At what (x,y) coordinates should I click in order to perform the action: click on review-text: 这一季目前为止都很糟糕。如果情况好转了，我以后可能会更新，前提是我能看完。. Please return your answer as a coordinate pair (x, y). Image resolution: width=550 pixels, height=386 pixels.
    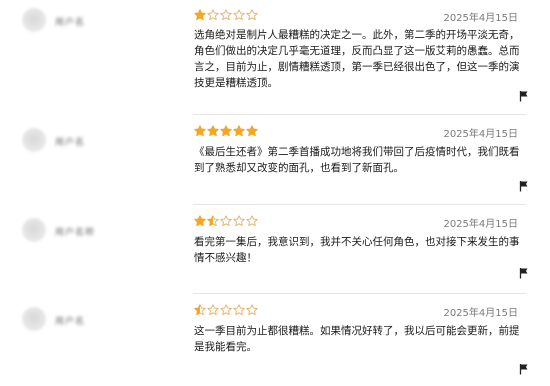
    Looking at the image, I should click on (357, 339).